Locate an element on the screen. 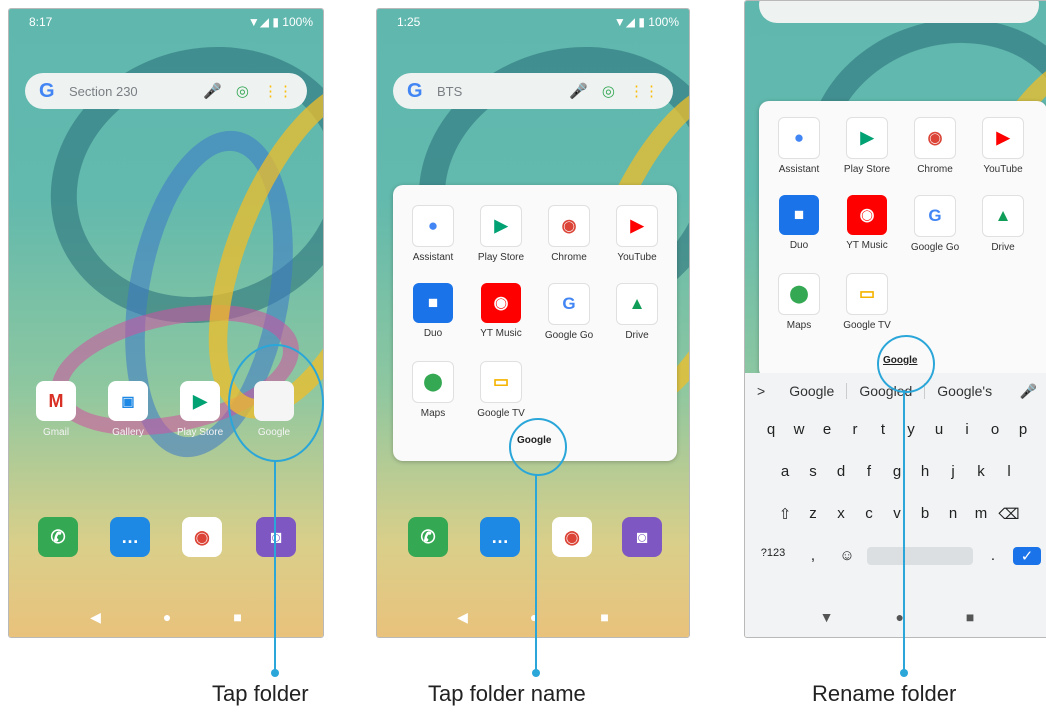  chevron-right-icon: > is located at coordinates (761, 391).